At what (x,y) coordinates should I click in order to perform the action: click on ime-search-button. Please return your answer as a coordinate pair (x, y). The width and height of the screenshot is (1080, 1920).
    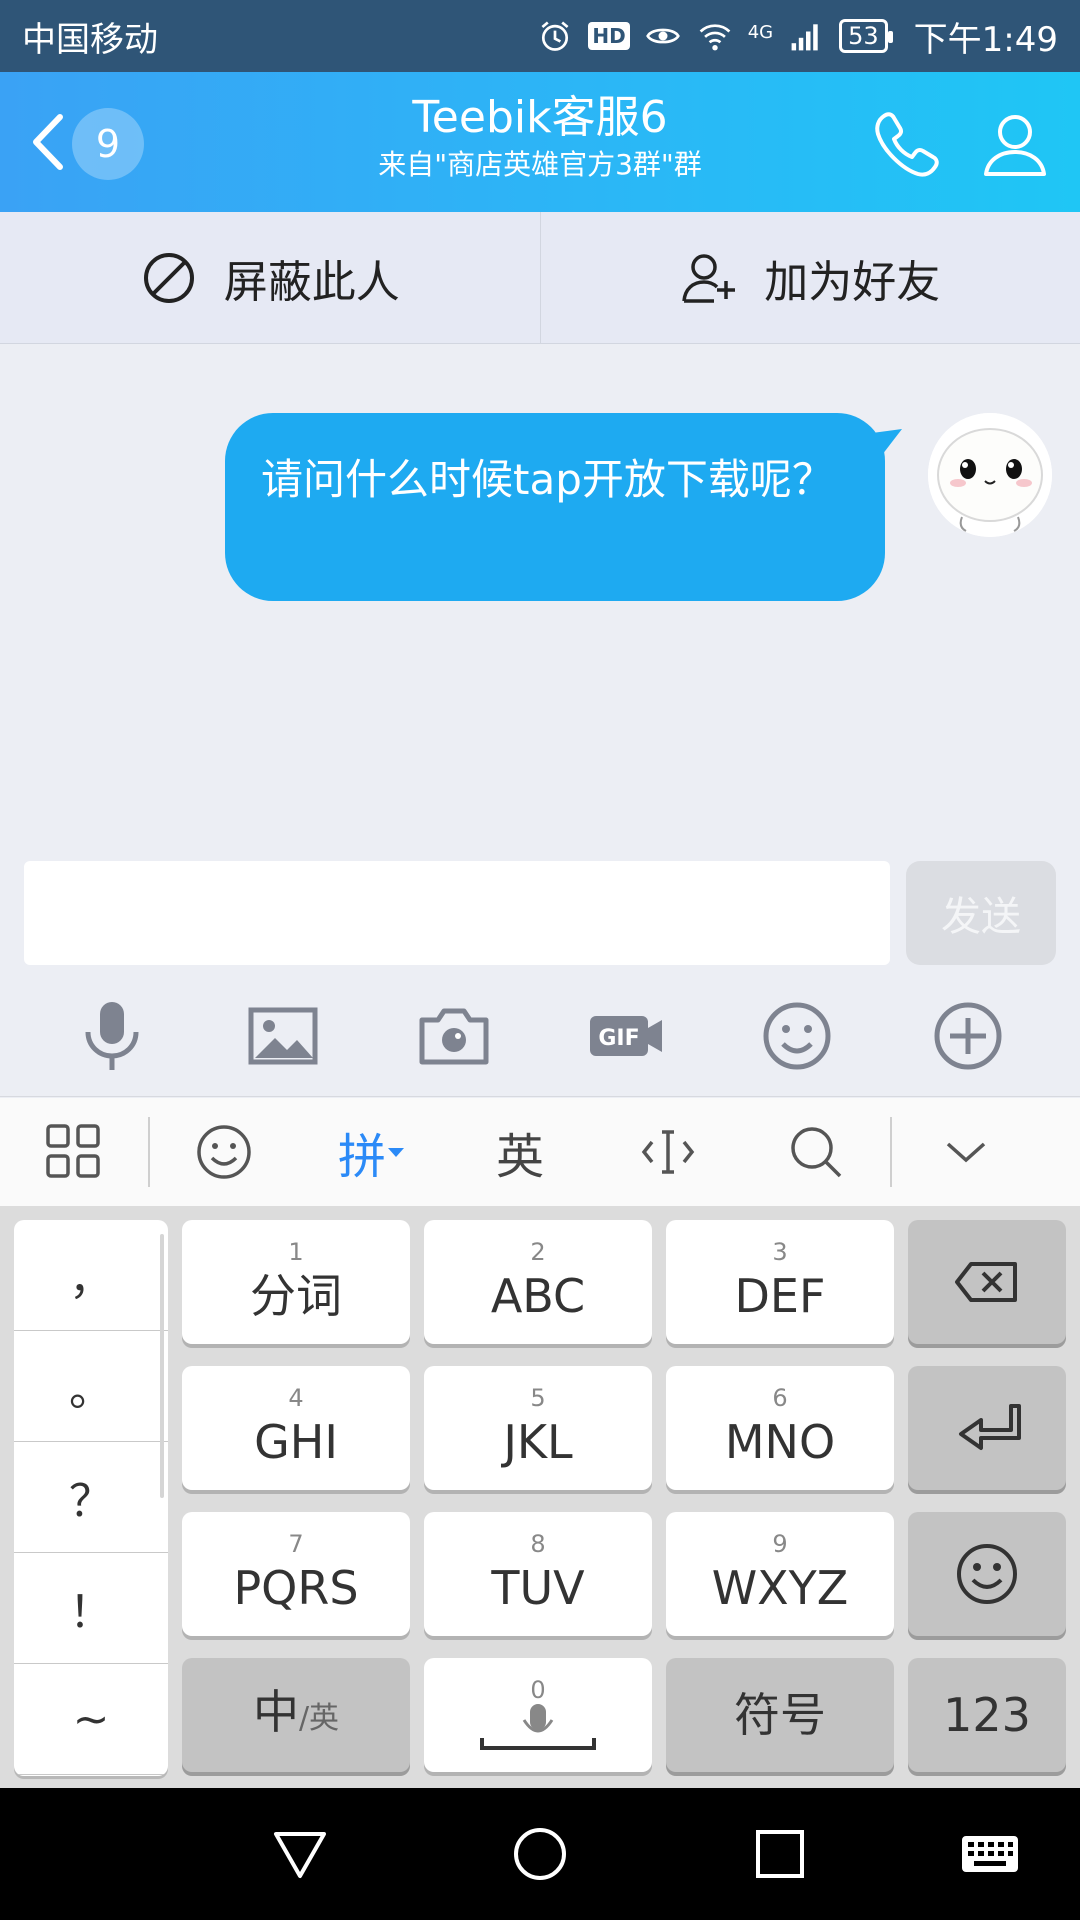
    Looking at the image, I should click on (816, 1152).